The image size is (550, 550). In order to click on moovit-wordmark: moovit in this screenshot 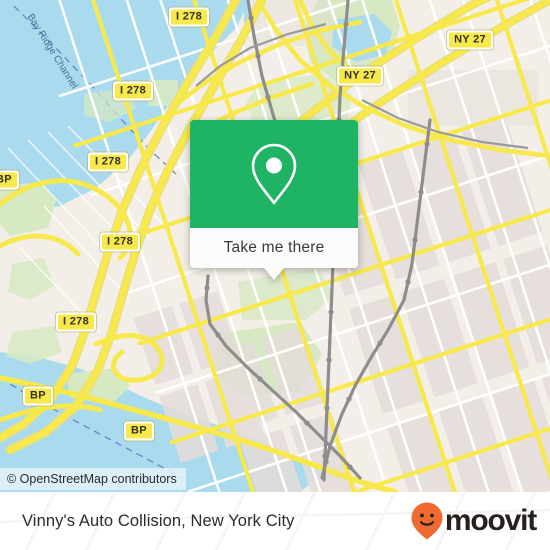, I will do `click(490, 520)`.